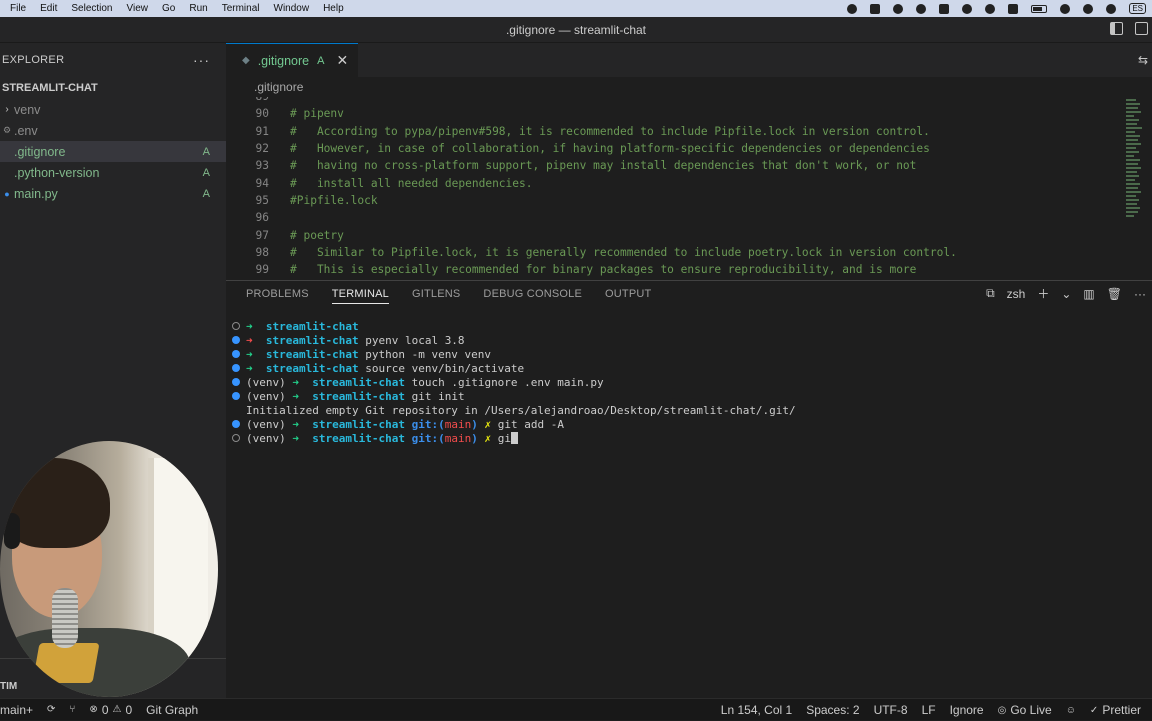  What do you see at coordinates (1071, 710) in the screenshot?
I see `copilot-icon: ☺` at bounding box center [1071, 710].